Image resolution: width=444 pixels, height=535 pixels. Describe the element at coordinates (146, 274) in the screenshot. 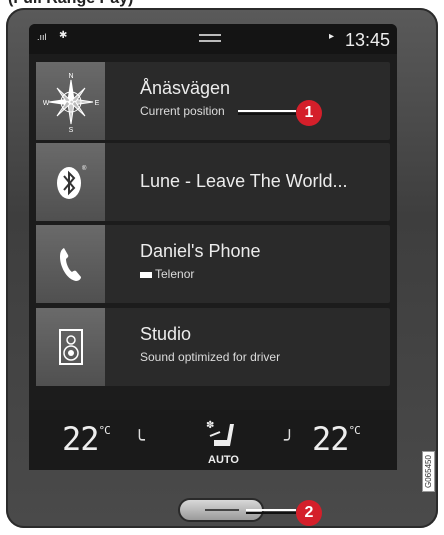

I see `battery-icon` at that location.